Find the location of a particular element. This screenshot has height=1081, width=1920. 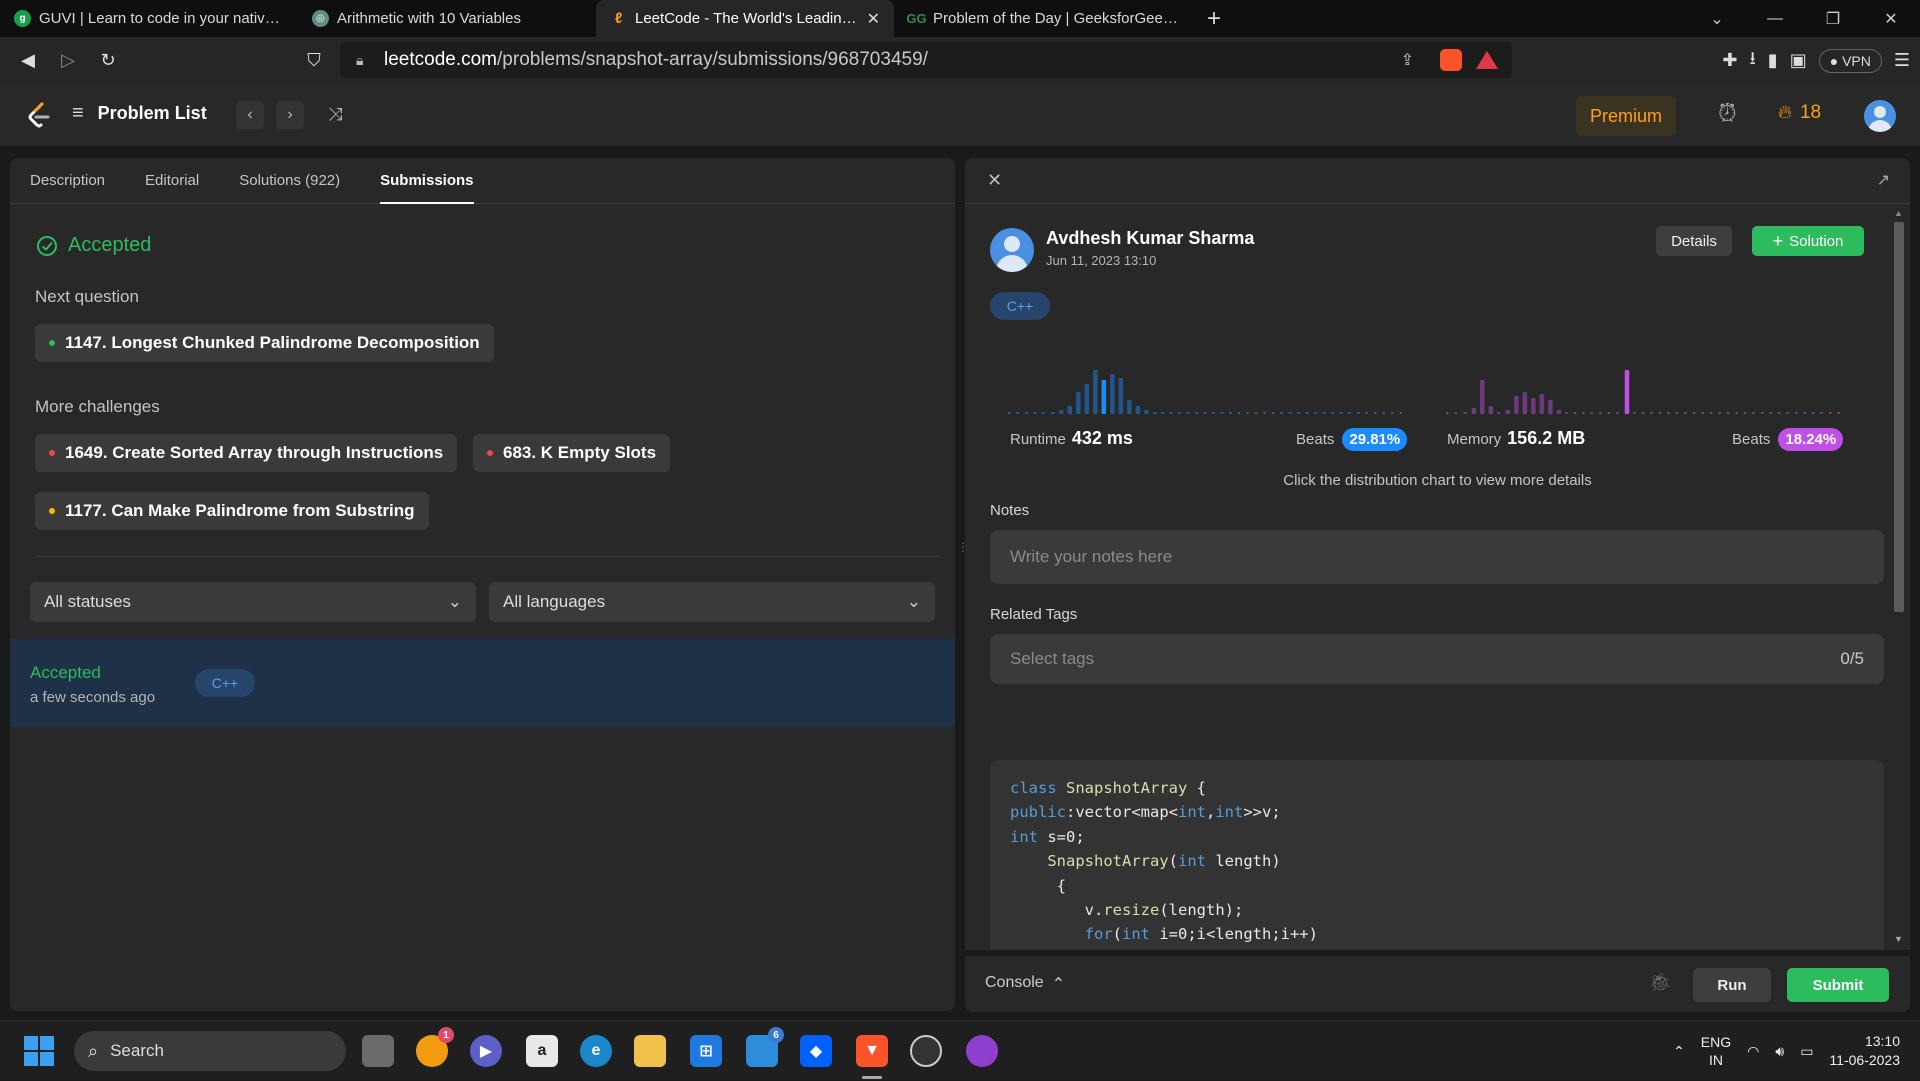

scrollbar: ▲ ▼ is located at coordinates (1899, 578).